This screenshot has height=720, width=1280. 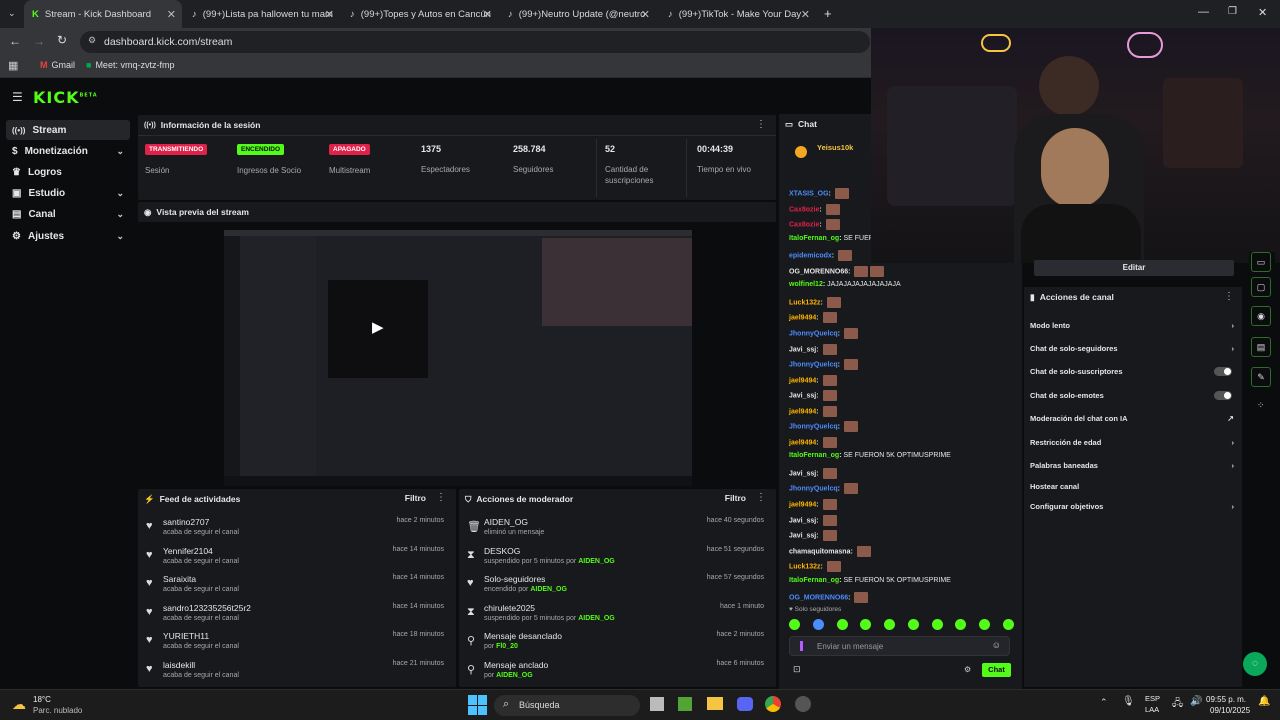 What do you see at coordinates (1261, 287) in the screenshot?
I see `rail-chat-icon: ▢` at bounding box center [1261, 287].